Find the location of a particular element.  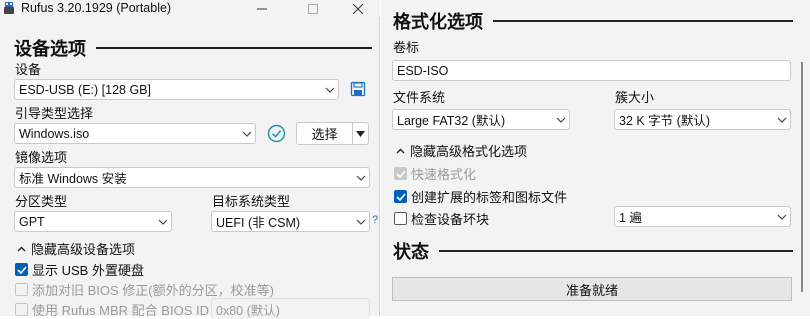

file-system-select: Large FAT32 (默认) is located at coordinates (481, 119).